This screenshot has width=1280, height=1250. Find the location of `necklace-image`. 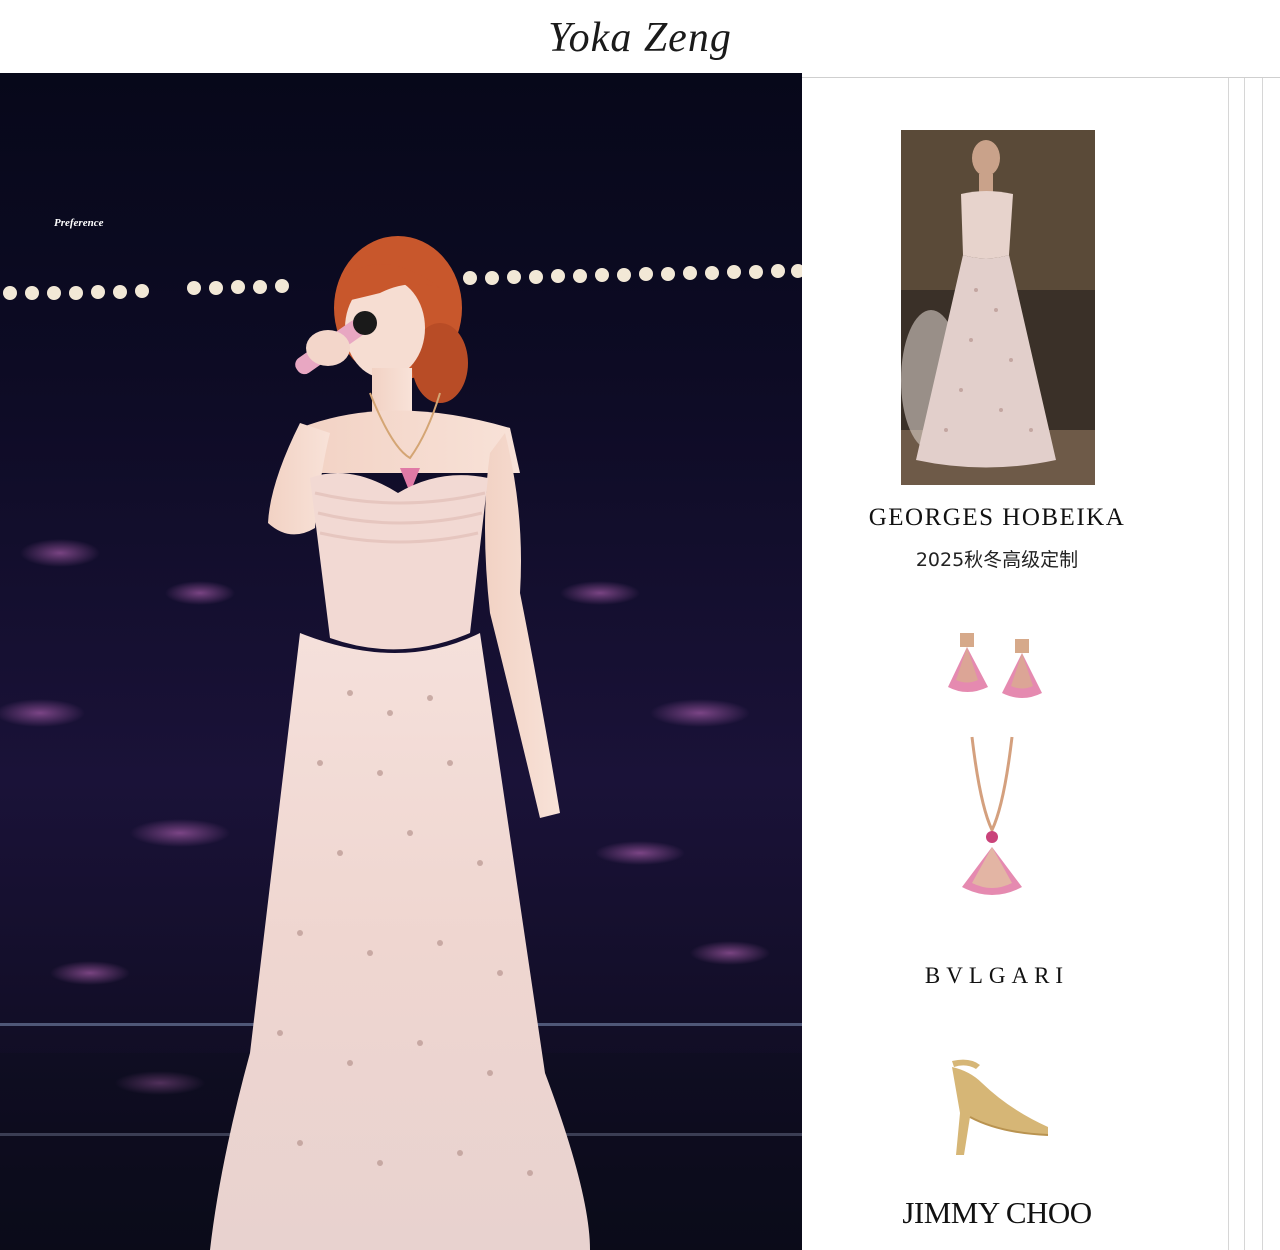

necklace-image is located at coordinates (995, 820).